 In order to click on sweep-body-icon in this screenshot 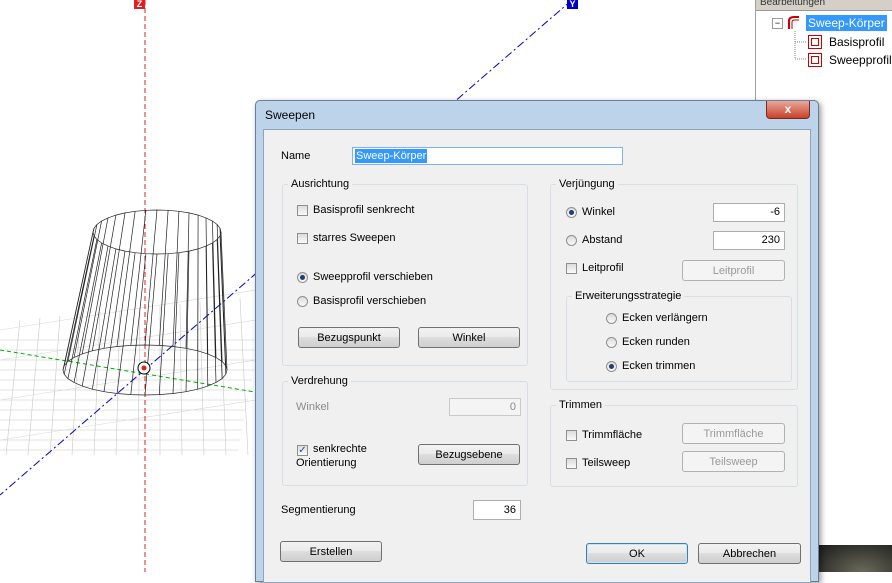, I will do `click(793, 22)`.